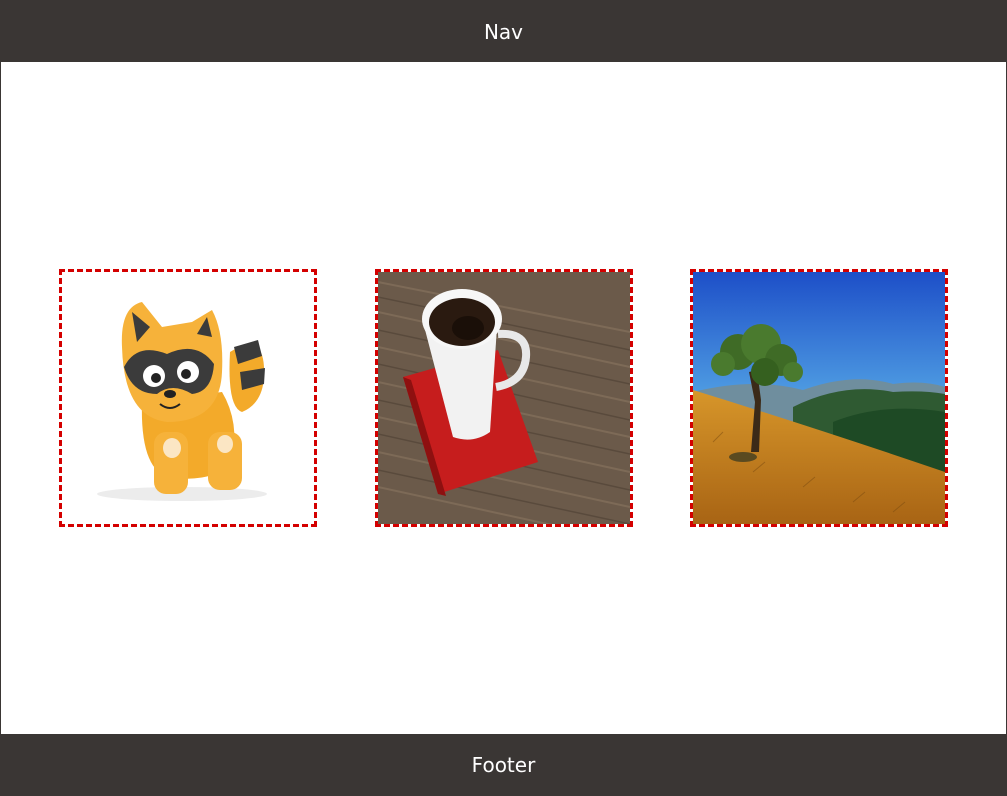 This screenshot has width=1007, height=796. I want to click on gallery-item-raccoon, so click(188, 398).